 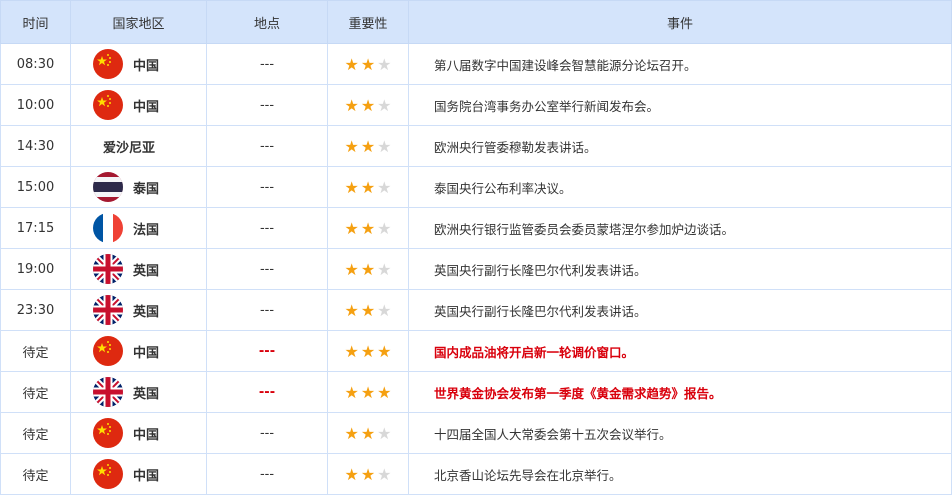 I want to click on table-row: 15:00 泰国 --- ★ ★ ★ 泰国央行公布利率决议。, so click(x=476, y=187).